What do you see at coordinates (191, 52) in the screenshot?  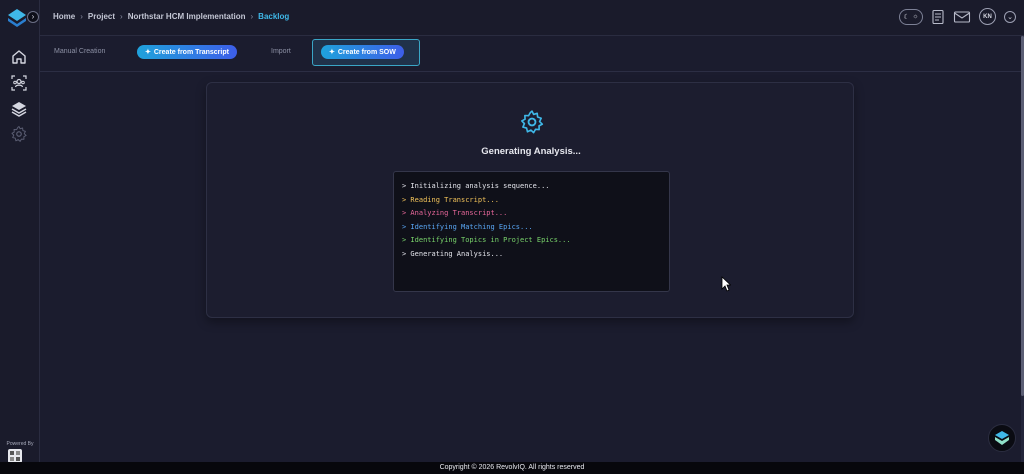 I see `tab-label: Create from Transcript` at bounding box center [191, 52].